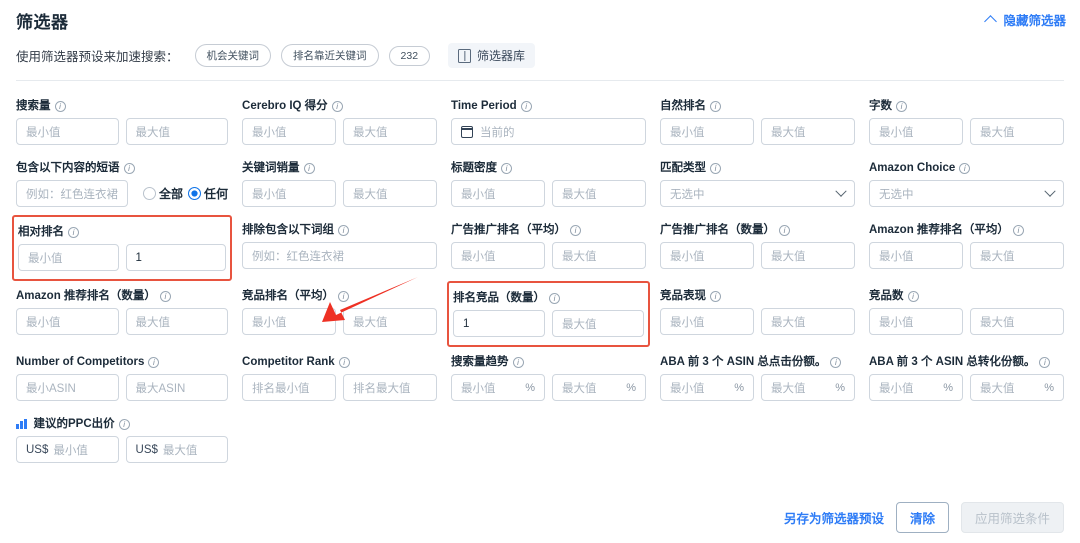  What do you see at coordinates (271, 168) in the screenshot?
I see `field-label: 关键词销量` at bounding box center [271, 168].